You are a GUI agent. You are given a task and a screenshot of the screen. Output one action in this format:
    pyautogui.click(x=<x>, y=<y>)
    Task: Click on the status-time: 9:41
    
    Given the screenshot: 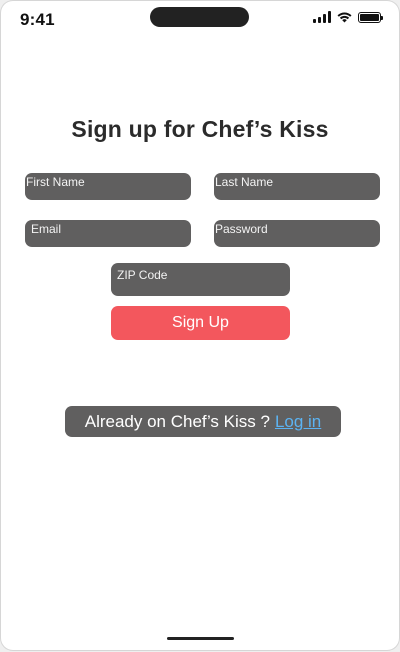 What is the action you would take?
    pyautogui.click(x=37, y=19)
    